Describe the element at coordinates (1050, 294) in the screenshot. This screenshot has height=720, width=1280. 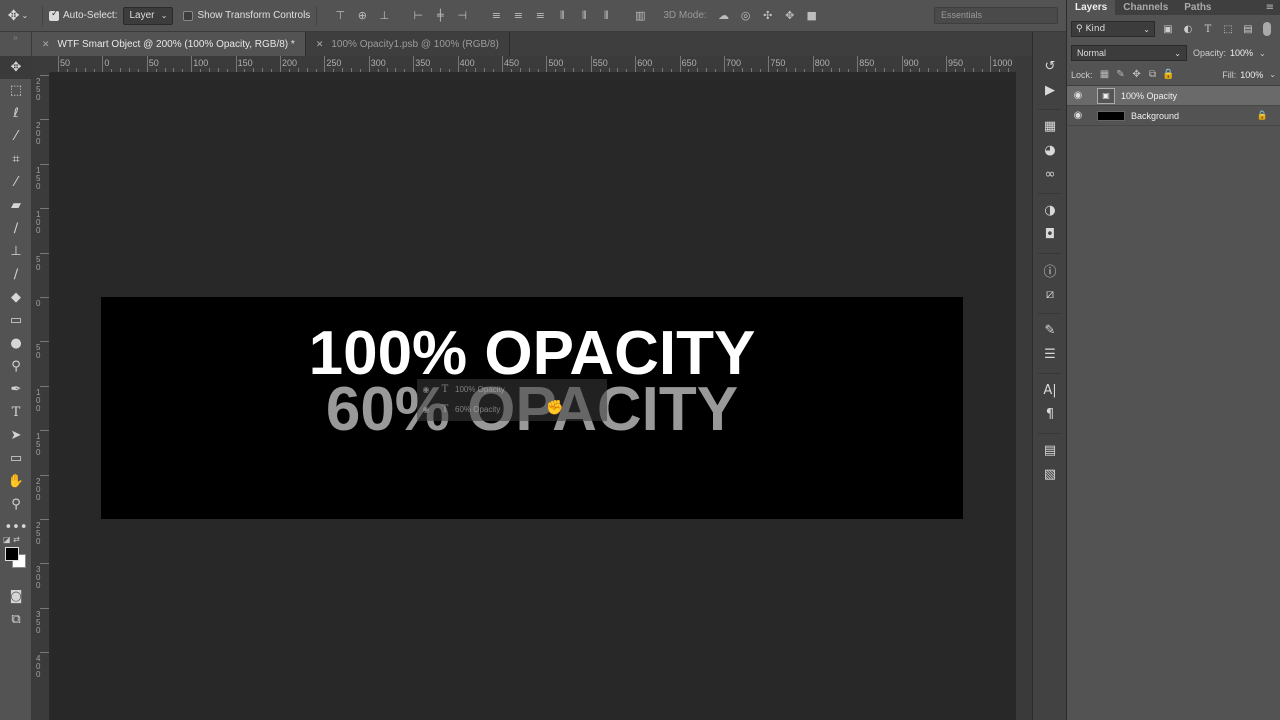
I see `properties-panel-button: ⧄` at that location.